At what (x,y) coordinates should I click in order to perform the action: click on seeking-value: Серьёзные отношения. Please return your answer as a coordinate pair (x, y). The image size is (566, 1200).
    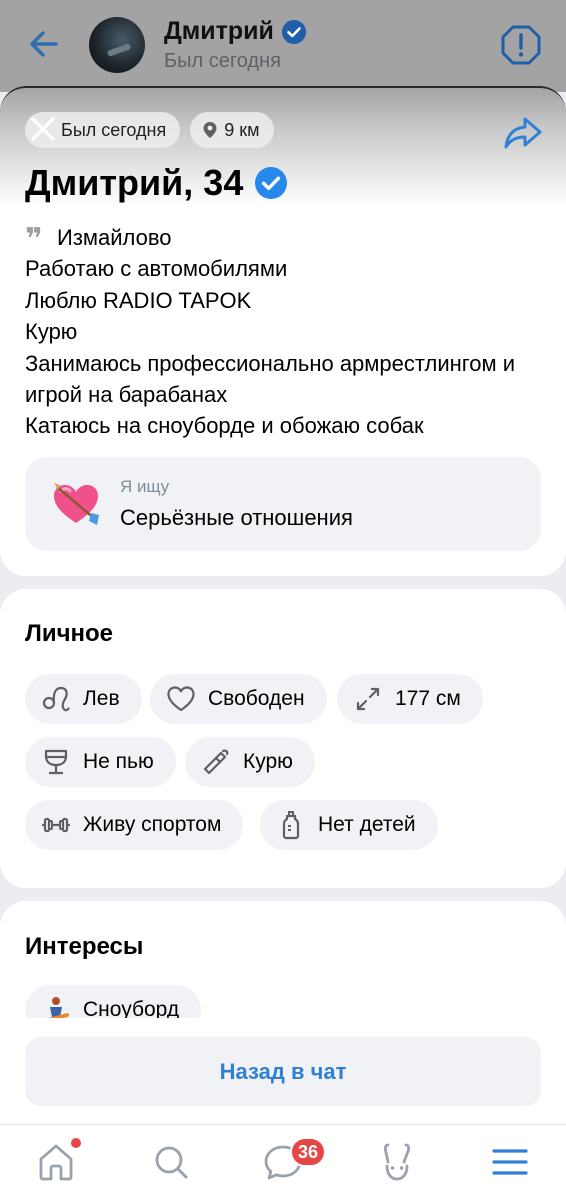
    Looking at the image, I should click on (236, 517).